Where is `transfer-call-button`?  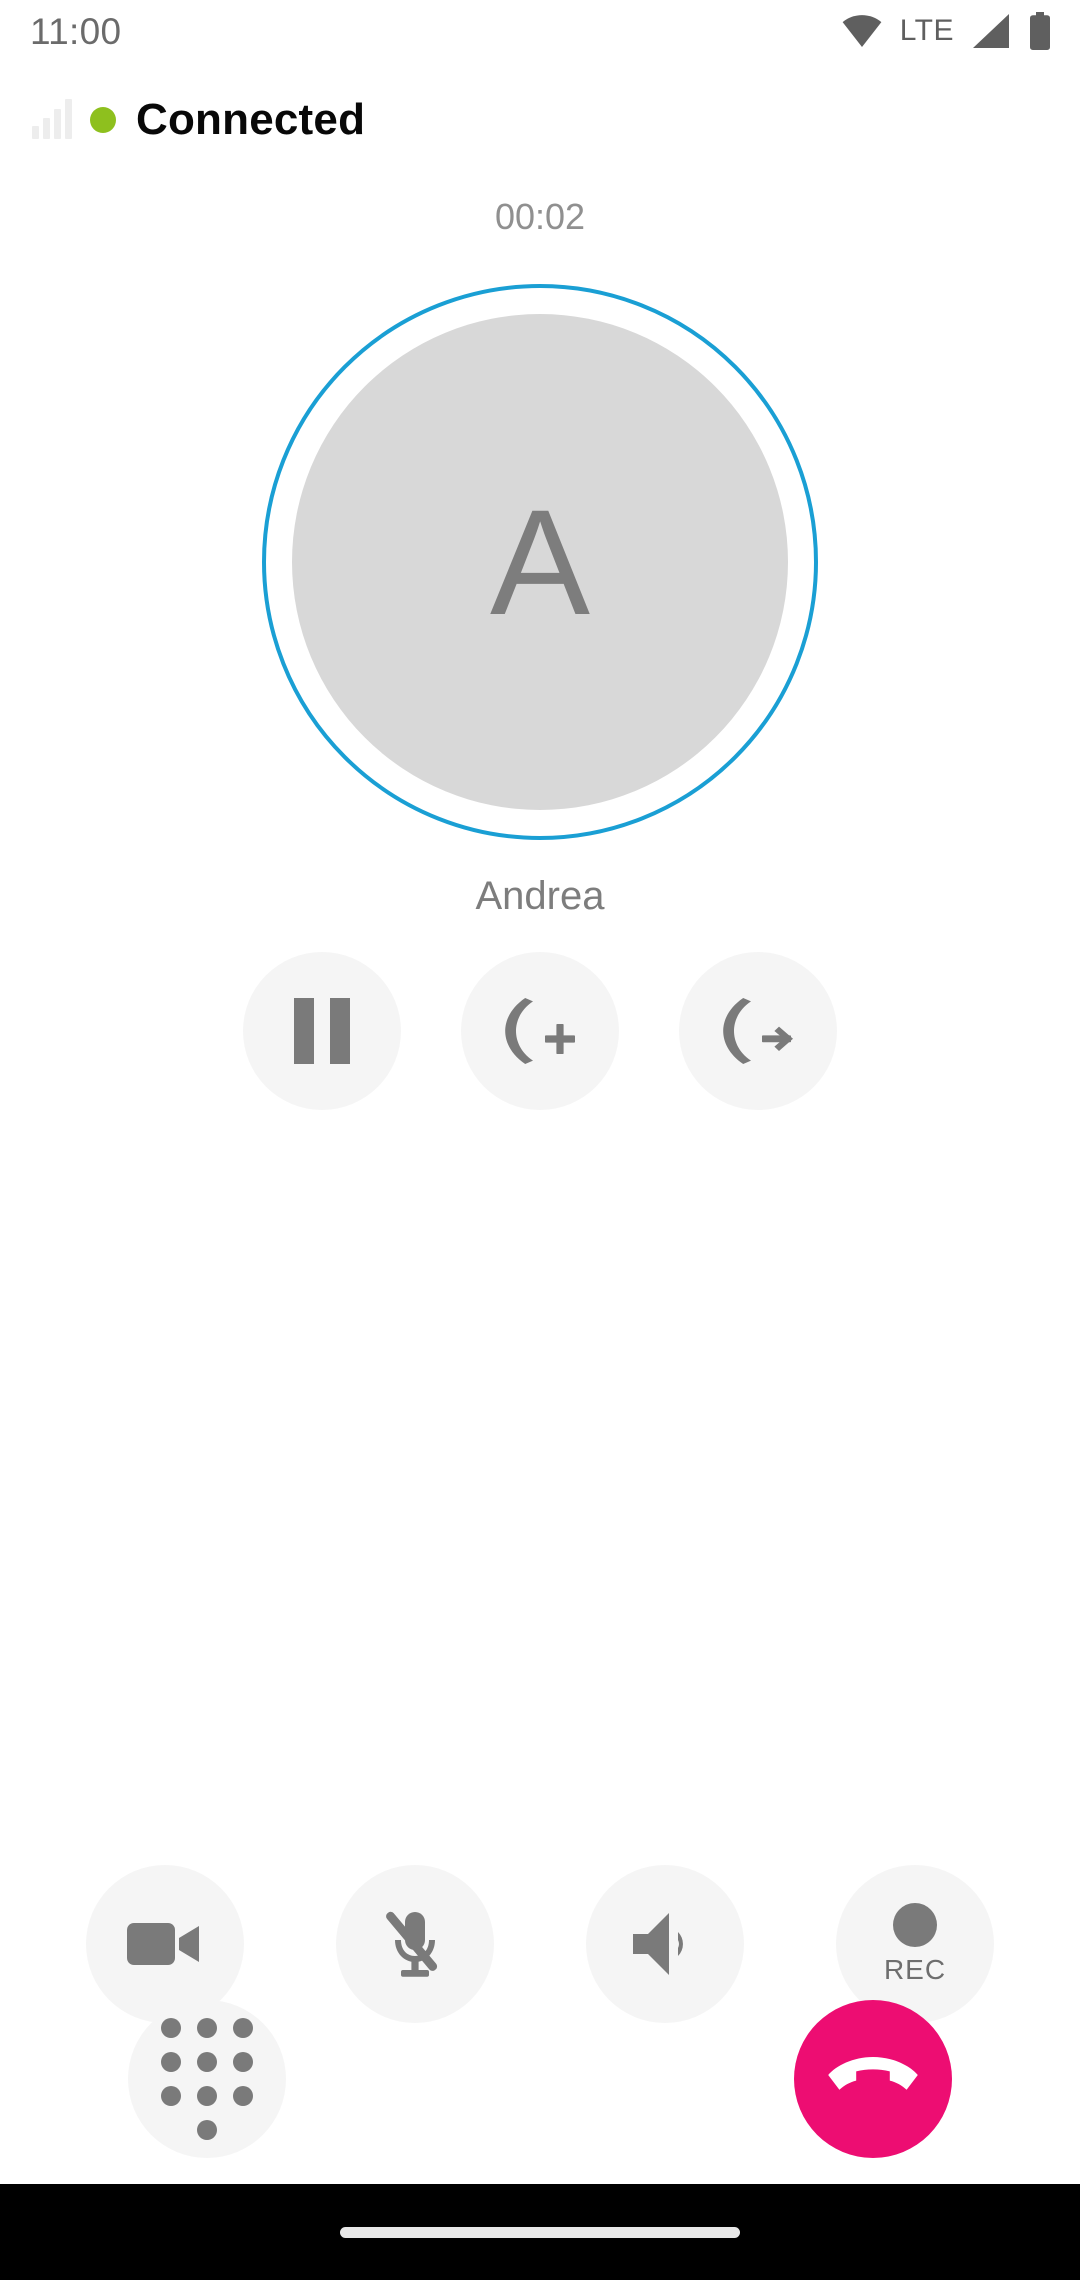 transfer-call-button is located at coordinates (758, 1031).